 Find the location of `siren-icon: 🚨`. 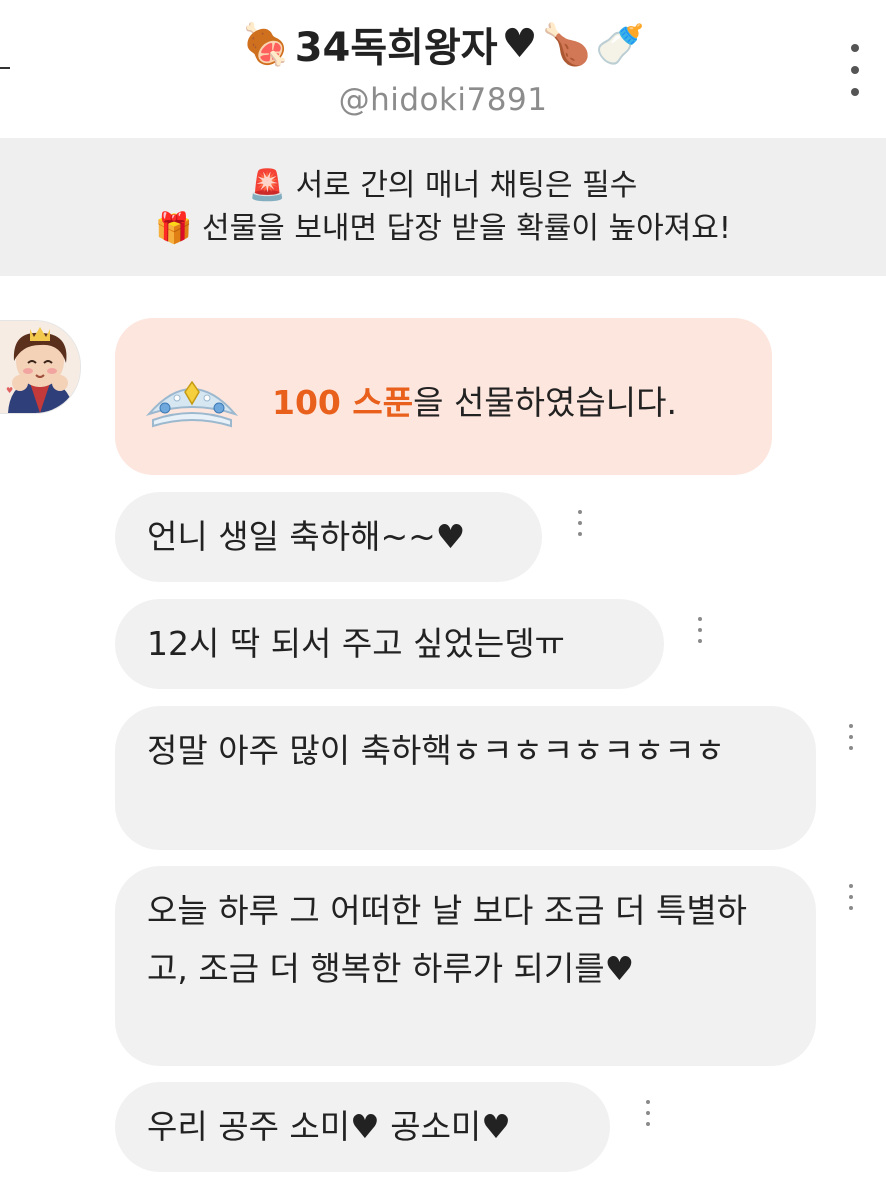

siren-icon: 🚨 is located at coordinates (267, 185).